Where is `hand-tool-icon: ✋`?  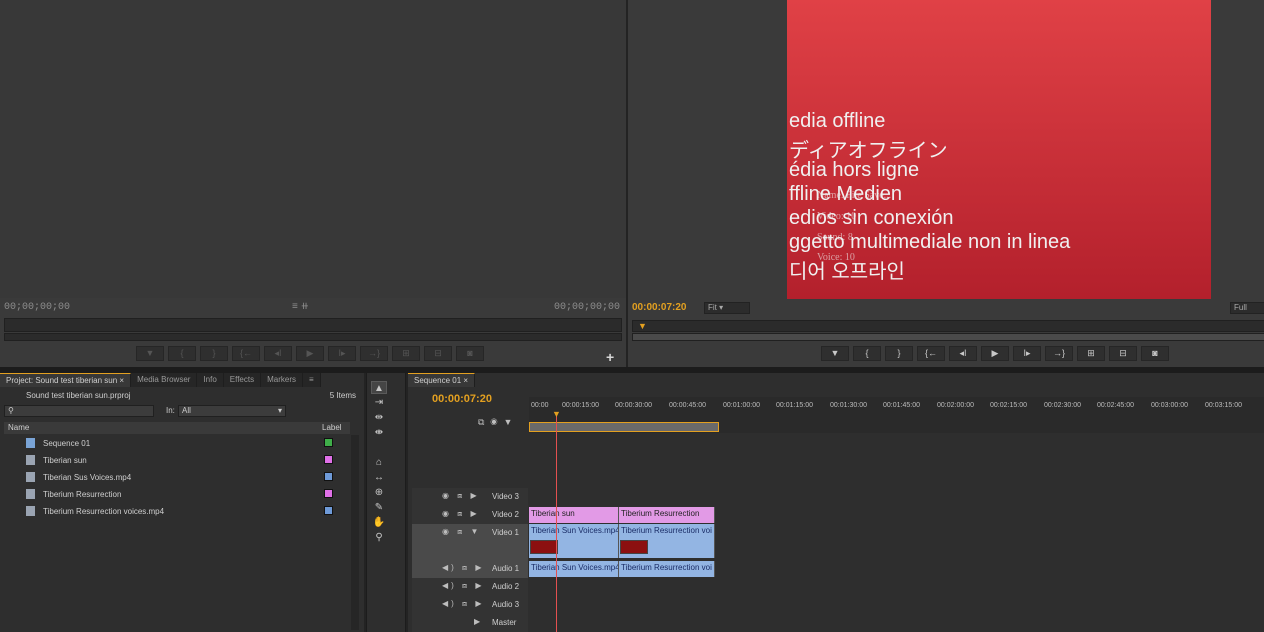
hand-tool-icon: ✋ is located at coordinates (379, 522).